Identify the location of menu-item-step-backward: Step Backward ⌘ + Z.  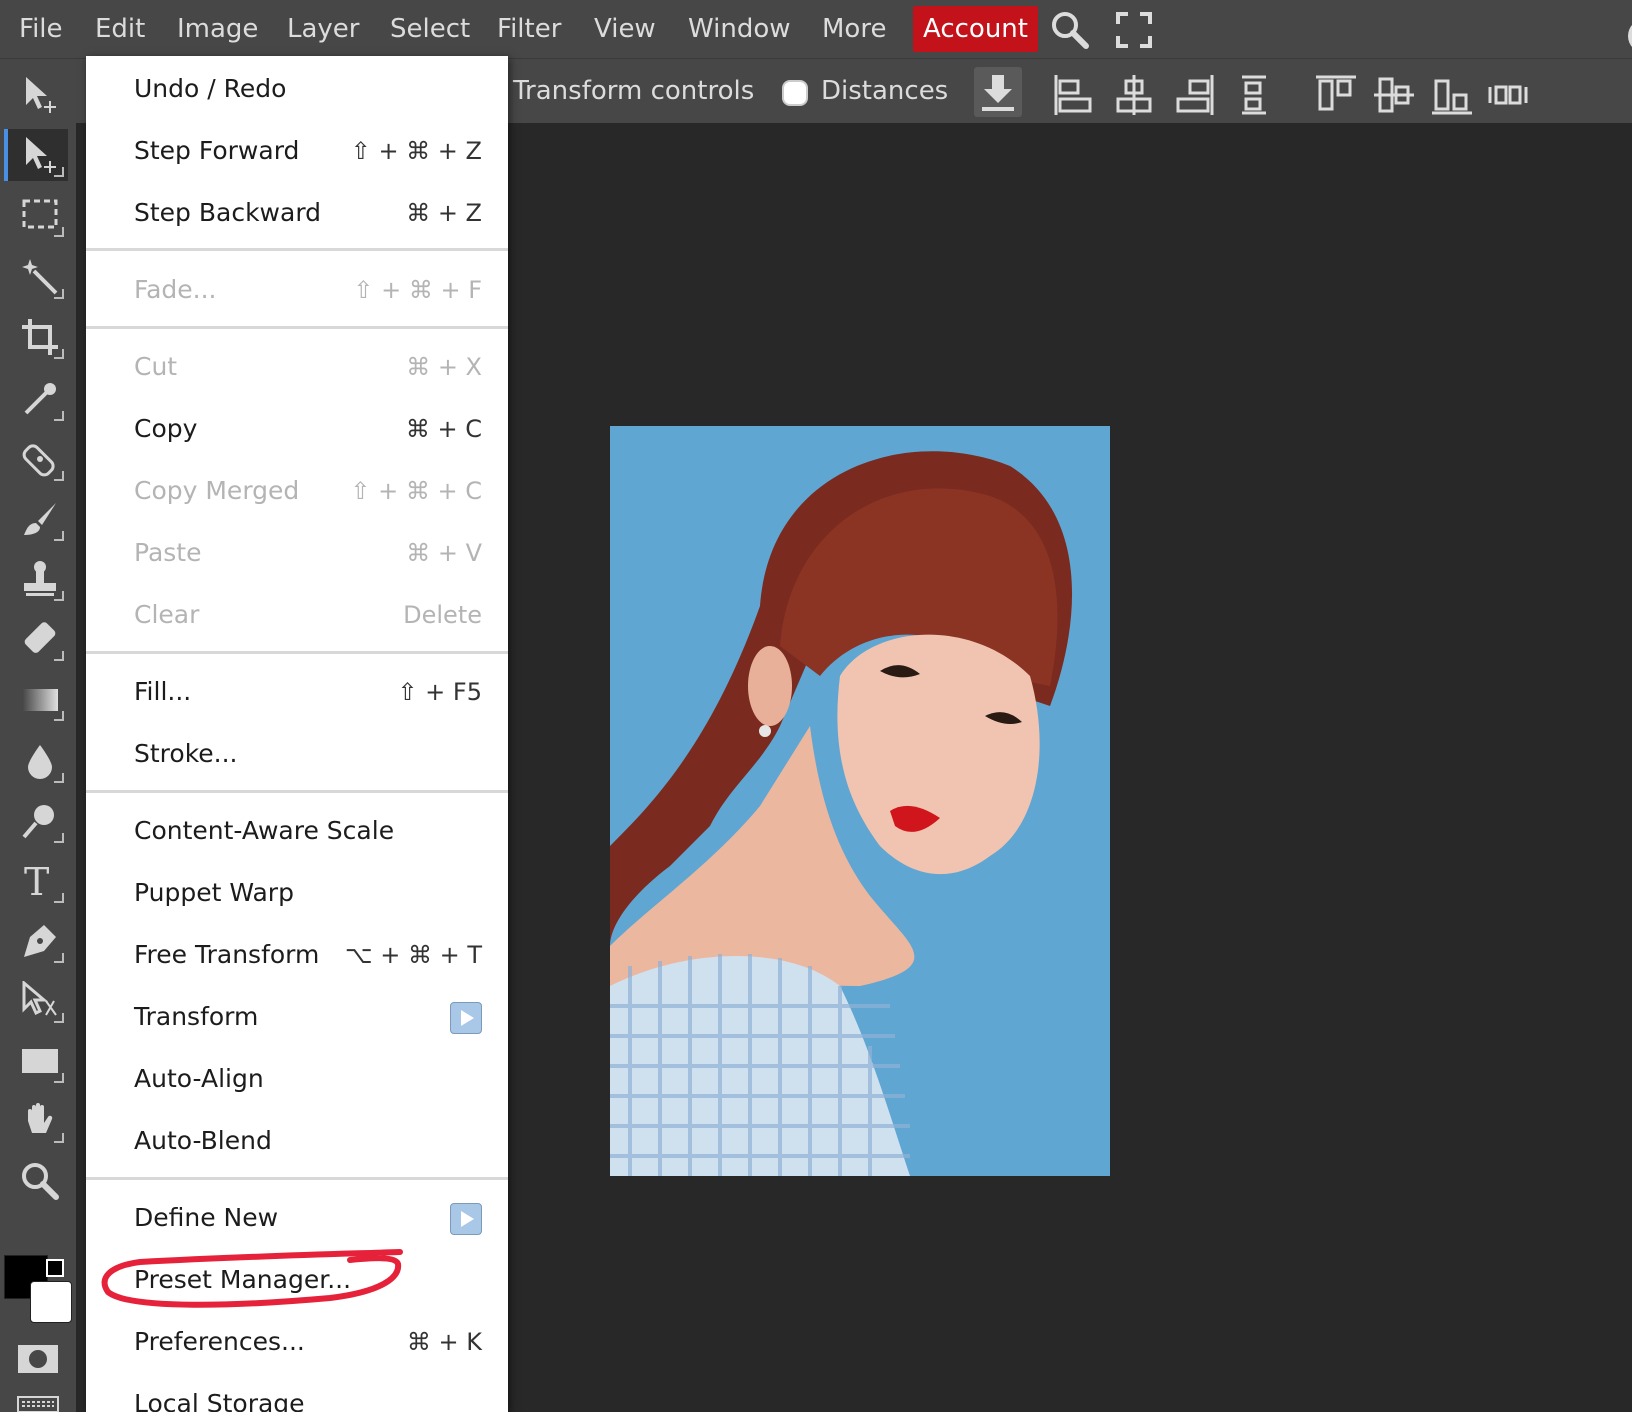
(297, 213).